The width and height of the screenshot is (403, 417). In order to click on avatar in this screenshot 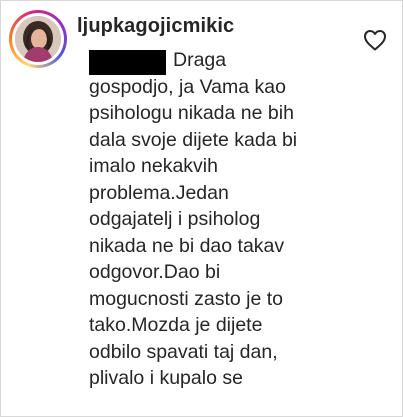, I will do `click(38, 39)`.